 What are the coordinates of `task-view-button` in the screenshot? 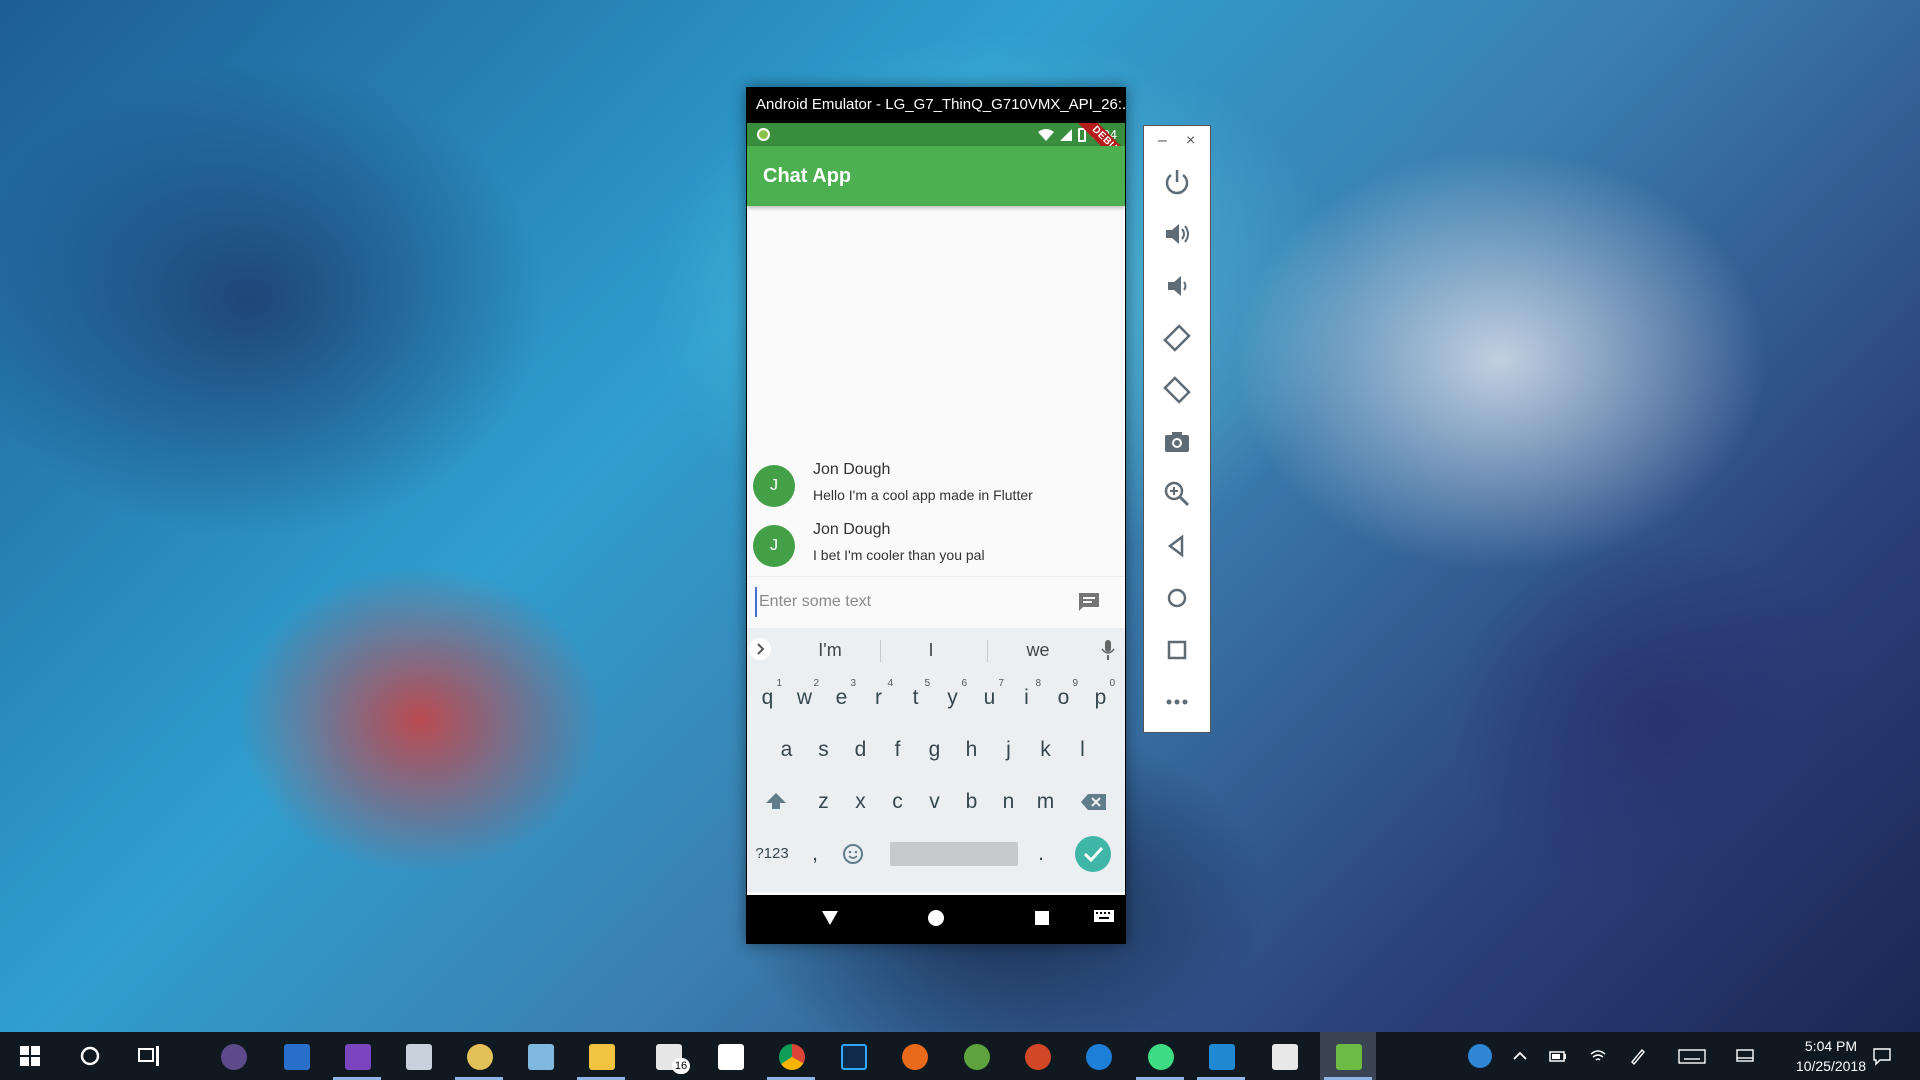 It's located at (150, 1056).